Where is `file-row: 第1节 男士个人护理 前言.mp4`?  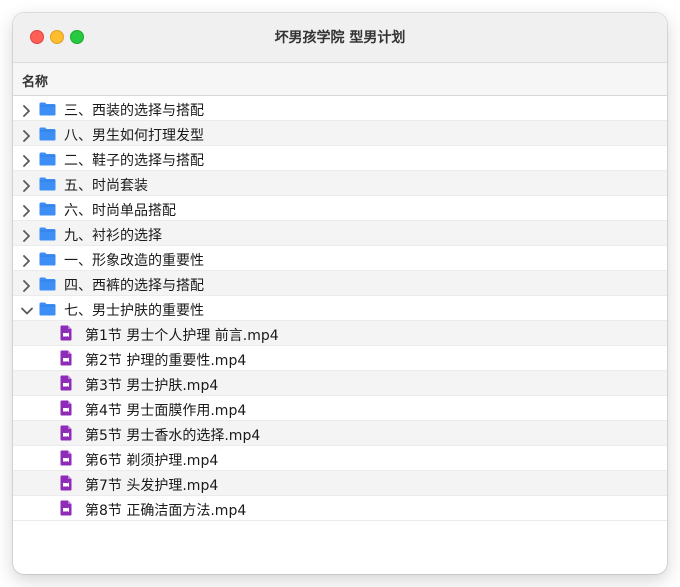 file-row: 第1节 男士个人护理 前言.mp4 is located at coordinates (340, 333).